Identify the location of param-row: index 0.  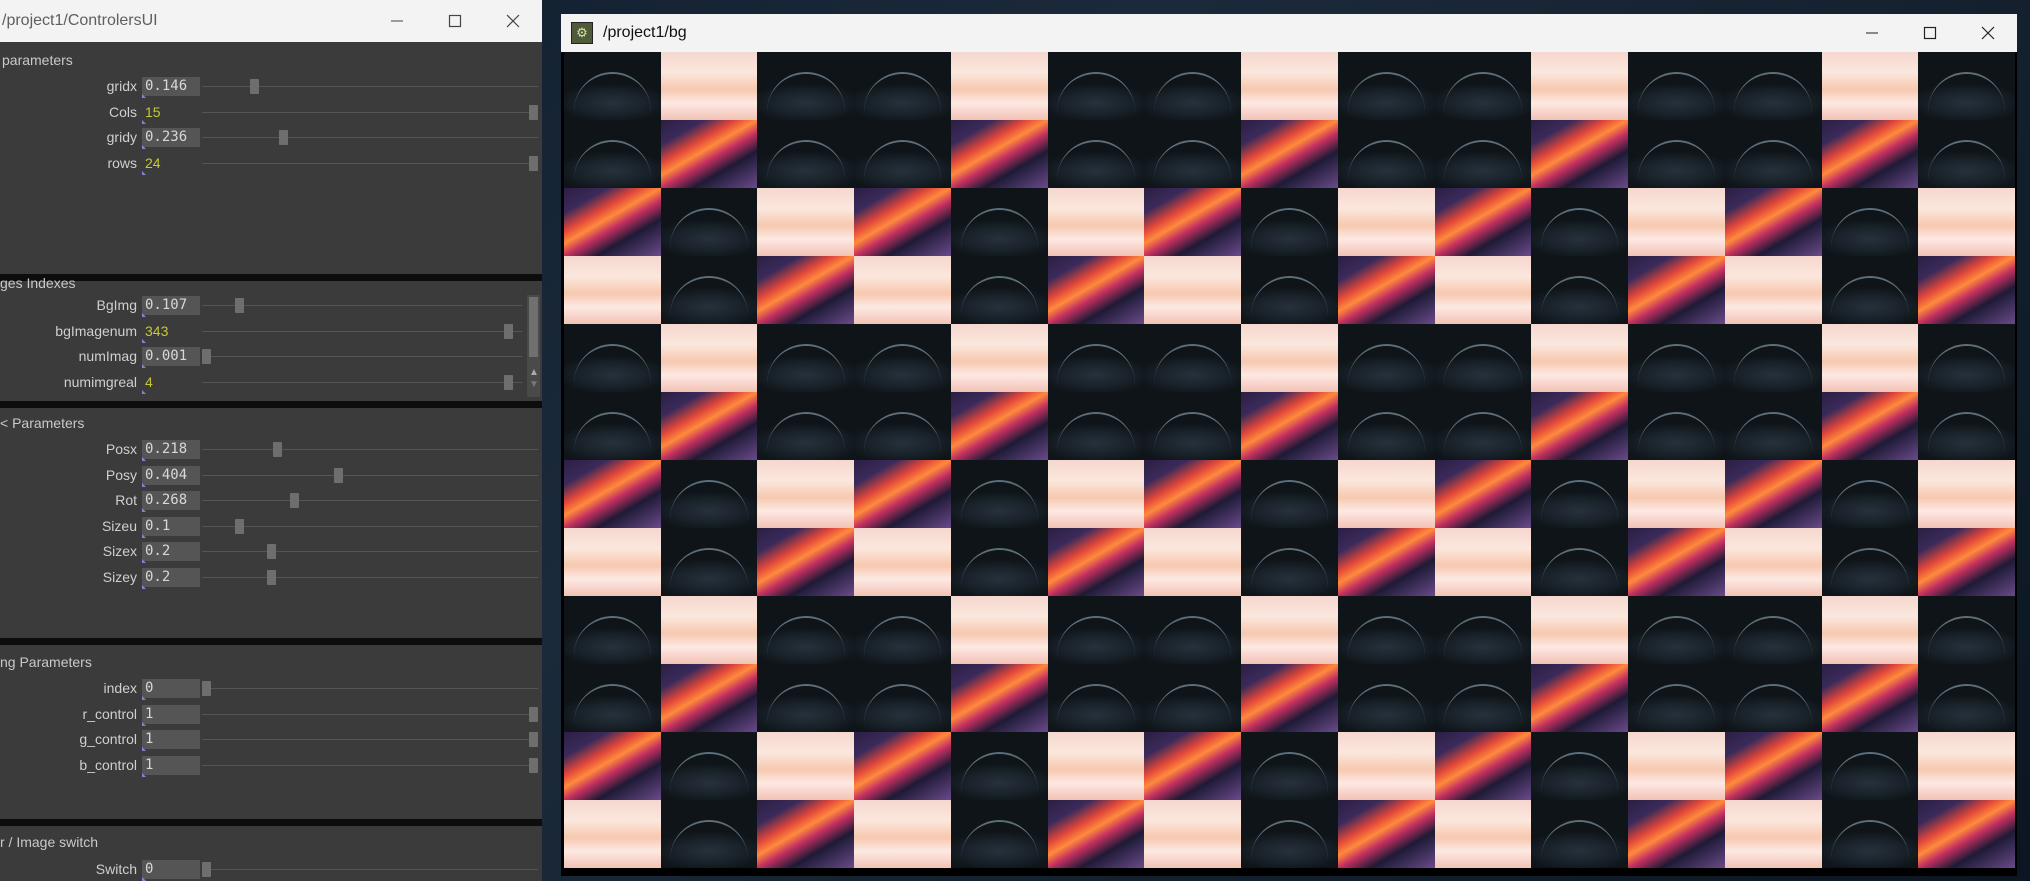
(271, 688).